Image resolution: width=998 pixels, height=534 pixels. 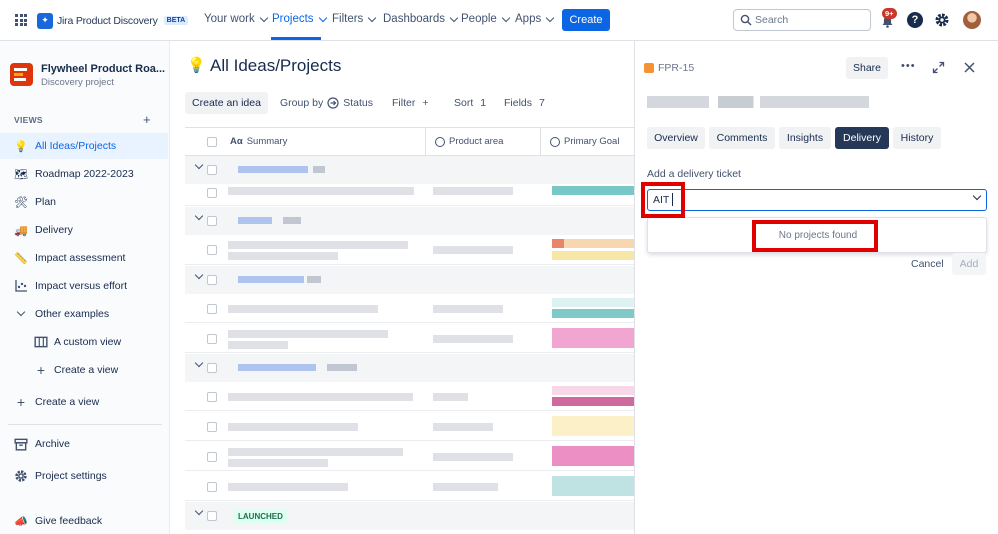 What do you see at coordinates (84, 202) in the screenshot?
I see `sidebar-item-plan: 🛠 Plan` at bounding box center [84, 202].